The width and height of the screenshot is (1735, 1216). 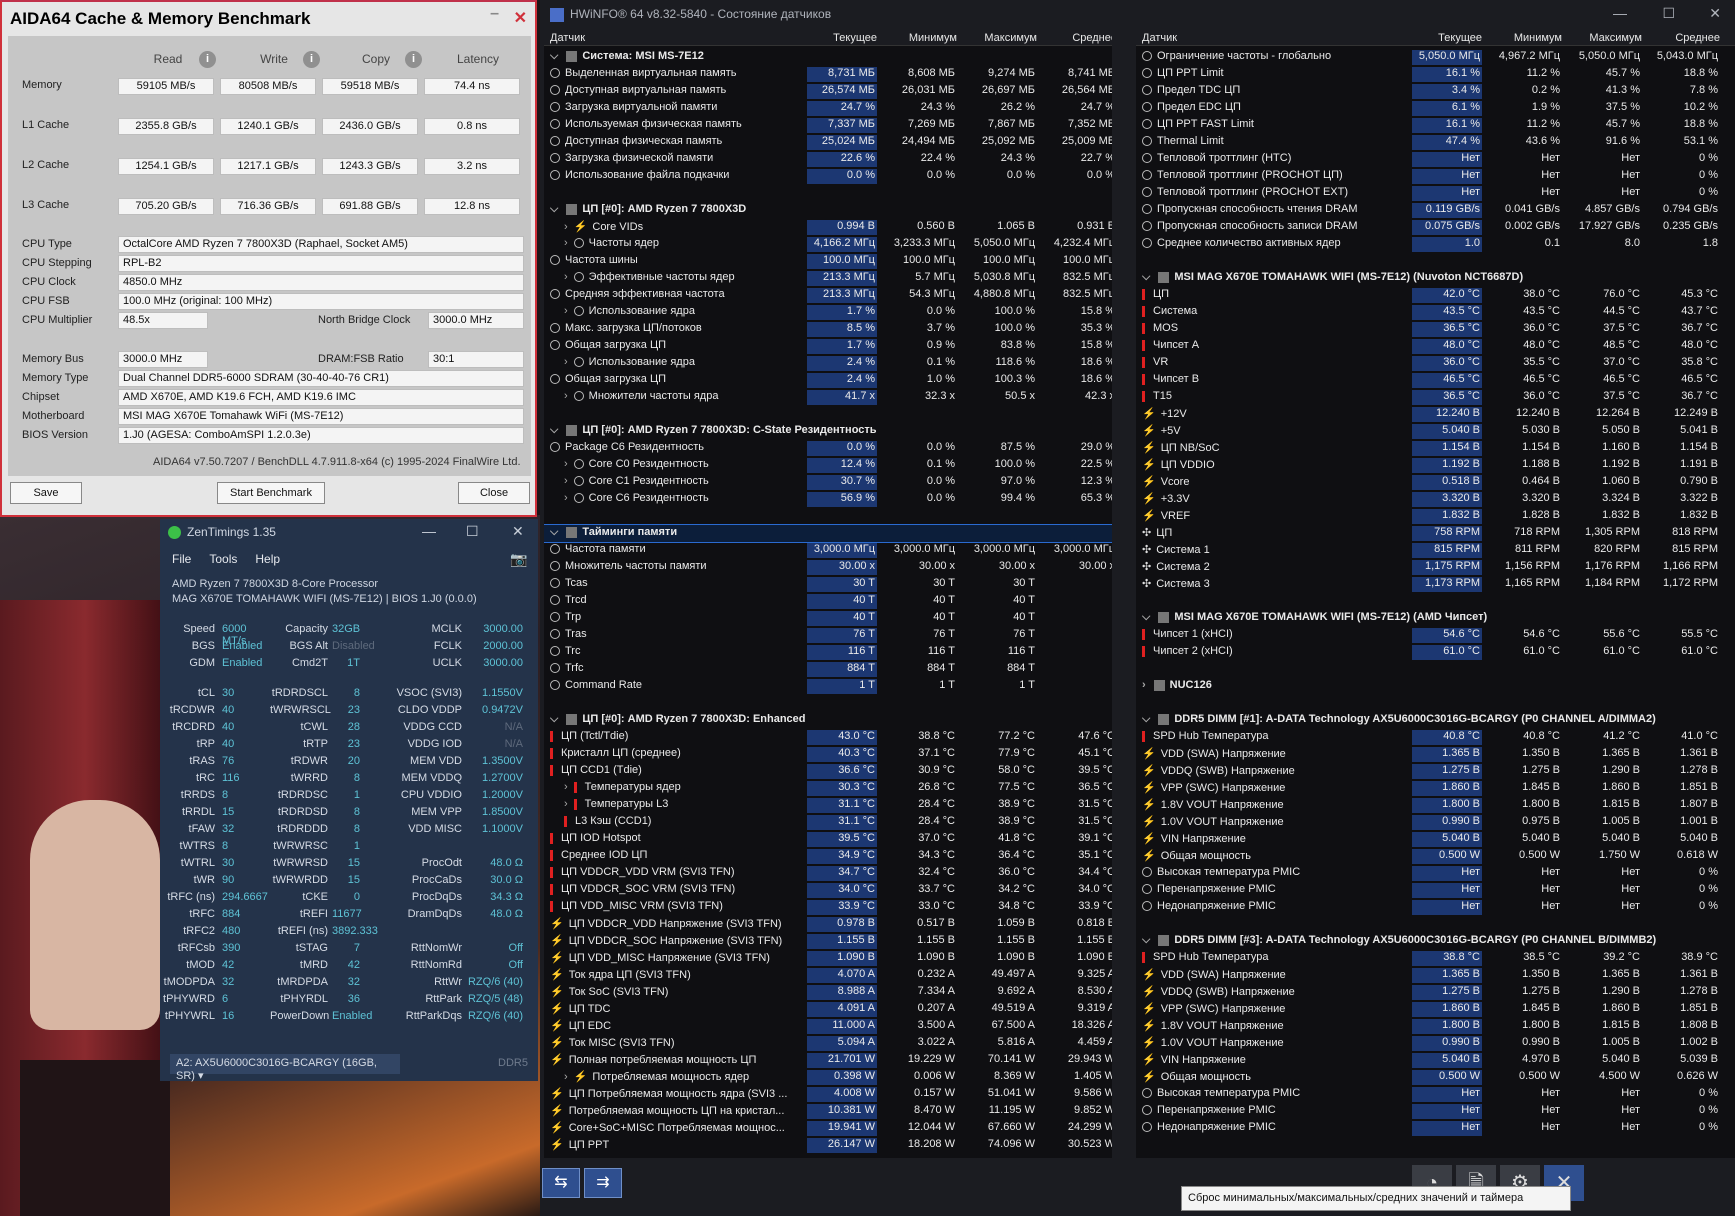 What do you see at coordinates (828, 618) in the screenshot?
I see `sensor-row: Trp 40 T 40 T 40 T` at bounding box center [828, 618].